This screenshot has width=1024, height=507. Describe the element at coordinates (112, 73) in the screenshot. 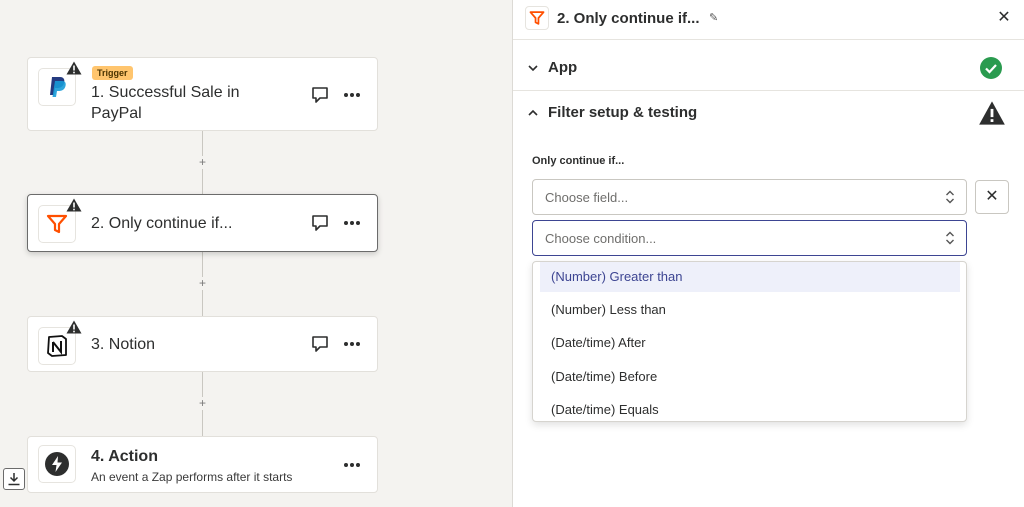

I see `trigger-badge: Trigger` at that location.